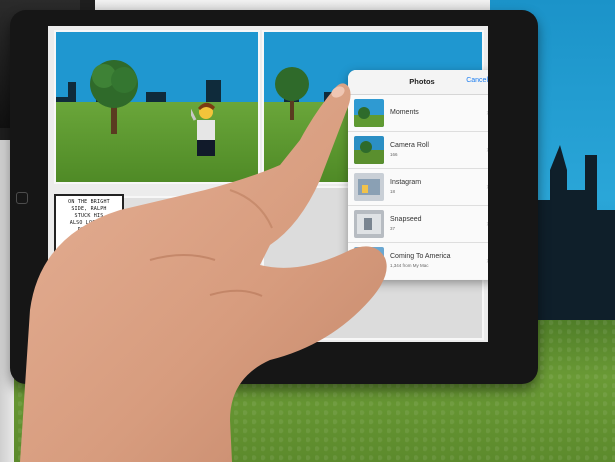 The height and width of the screenshot is (462, 615). What do you see at coordinates (418, 224) in the screenshot?
I see `album-row-snapseed: Snapseed 37 ›` at bounding box center [418, 224].